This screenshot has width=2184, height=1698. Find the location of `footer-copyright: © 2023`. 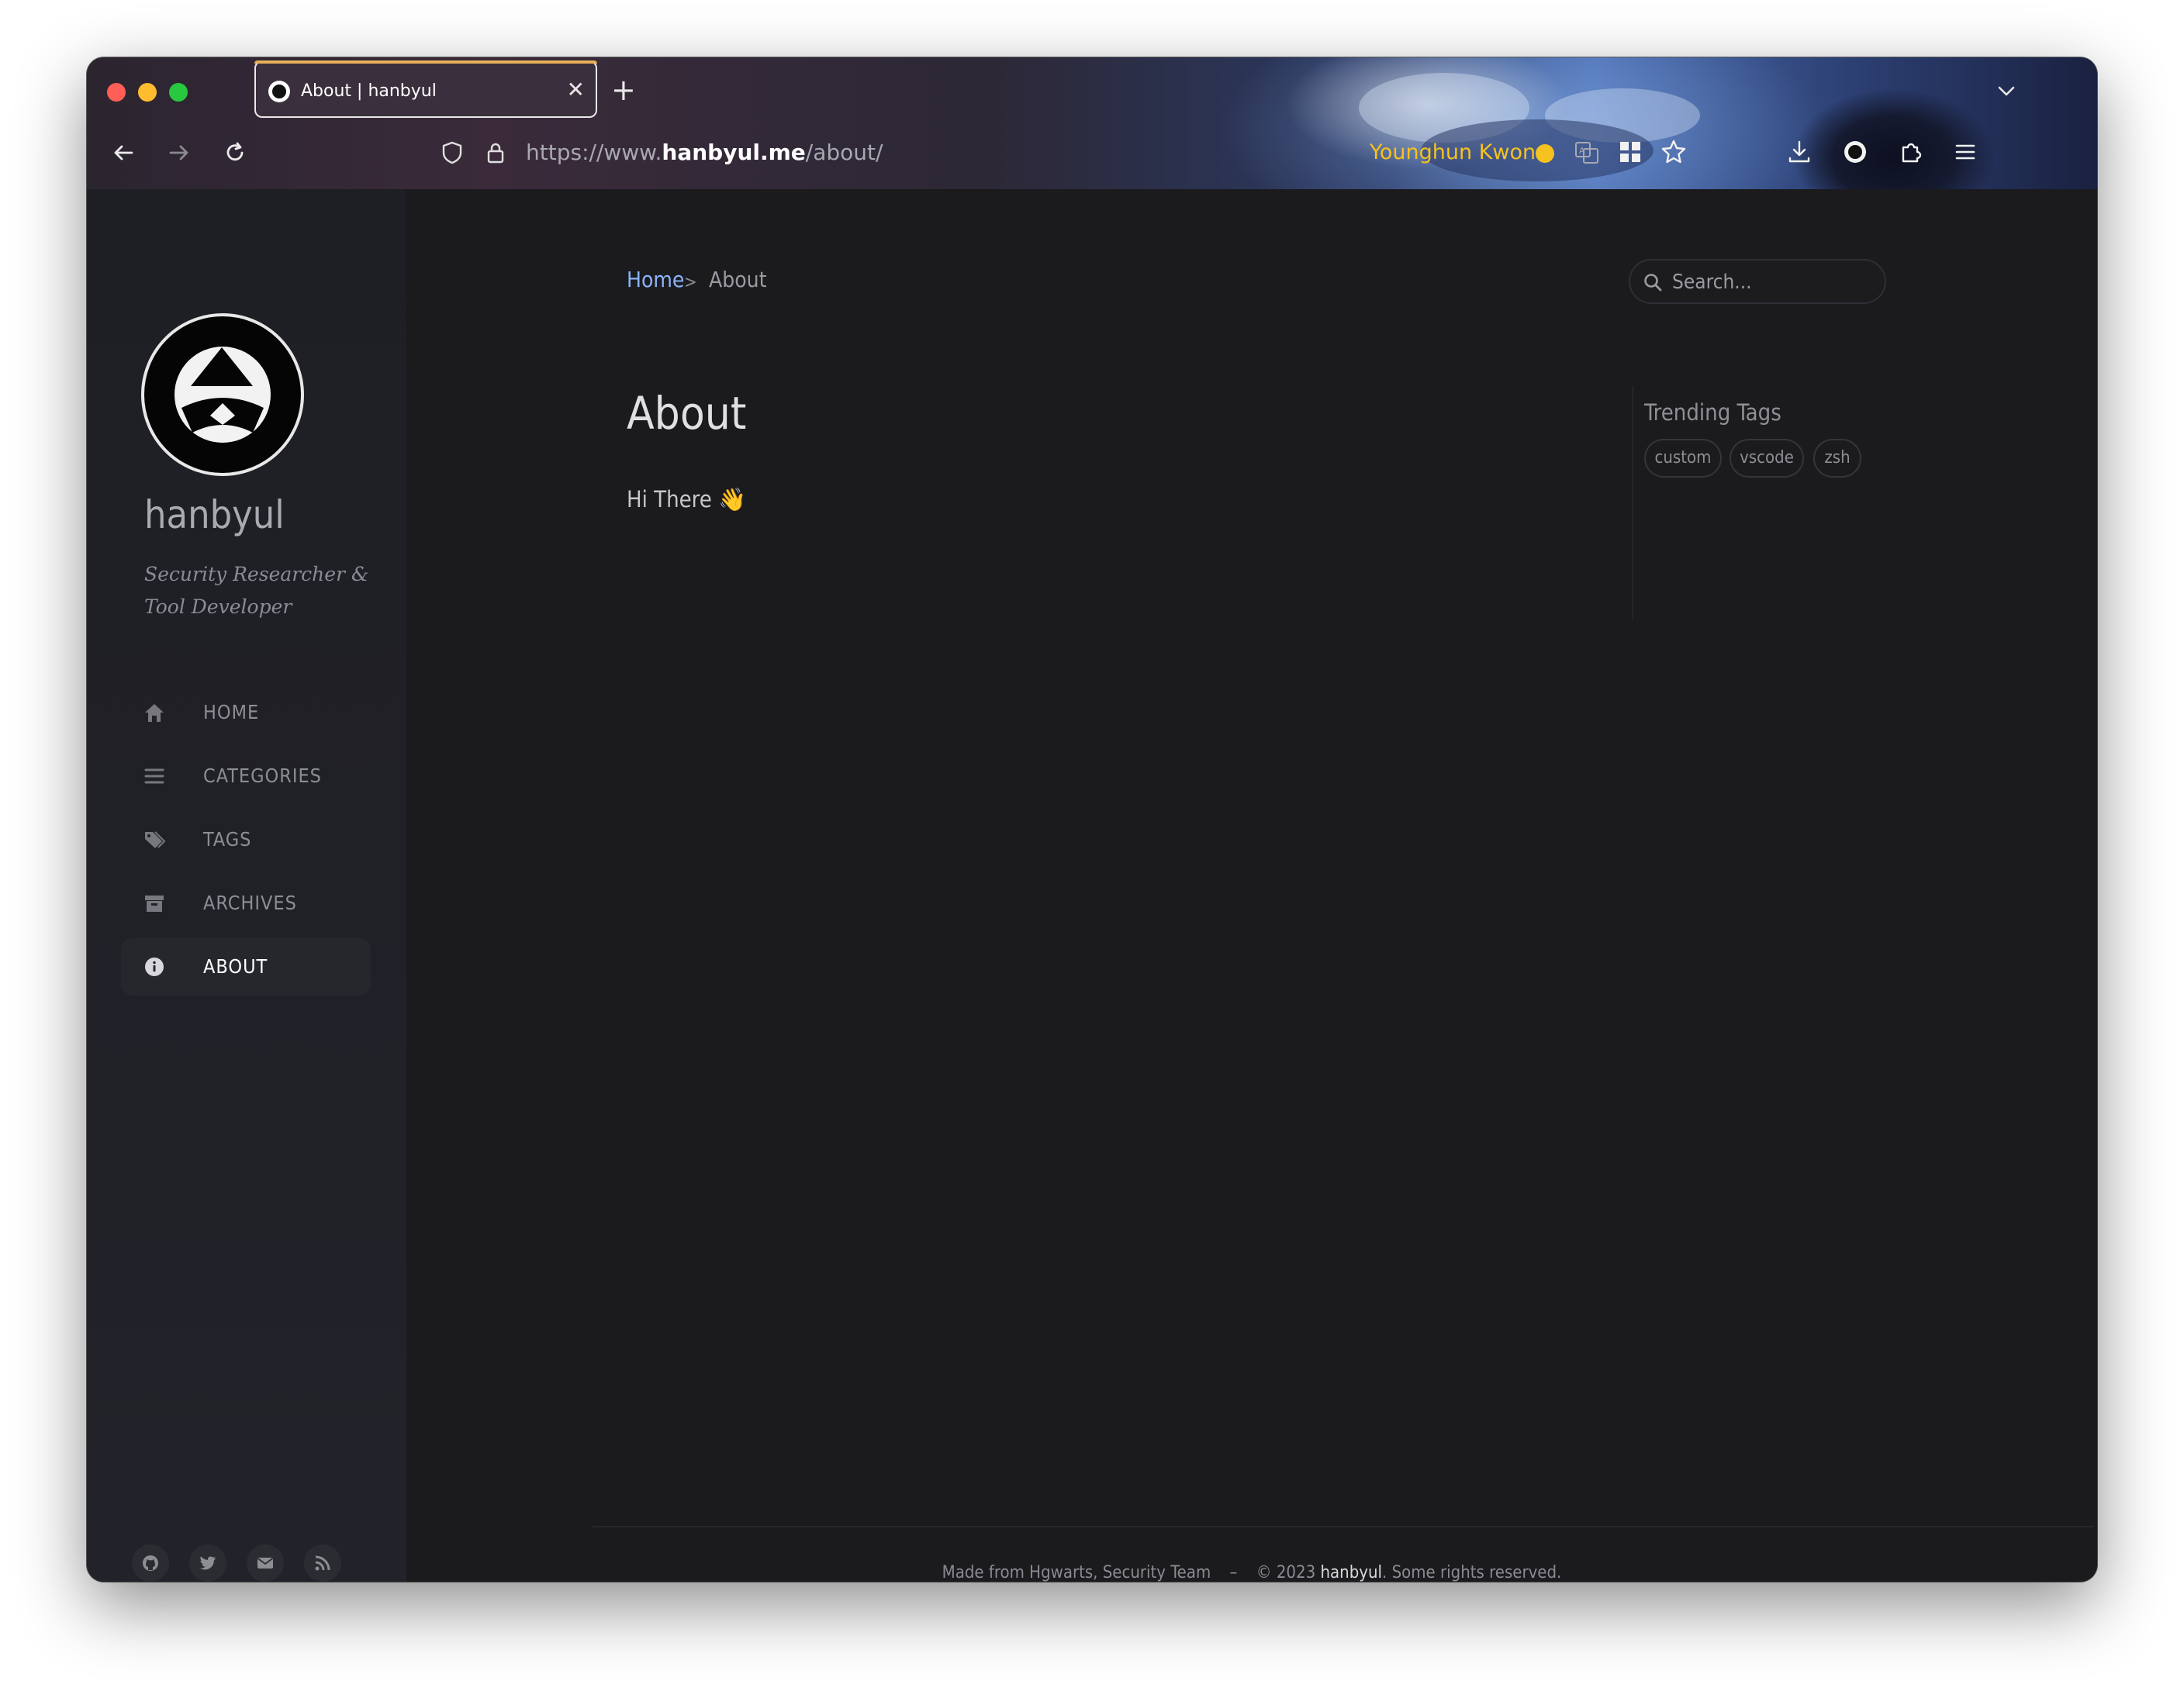

footer-copyright: © 2023 is located at coordinates (1286, 1572).